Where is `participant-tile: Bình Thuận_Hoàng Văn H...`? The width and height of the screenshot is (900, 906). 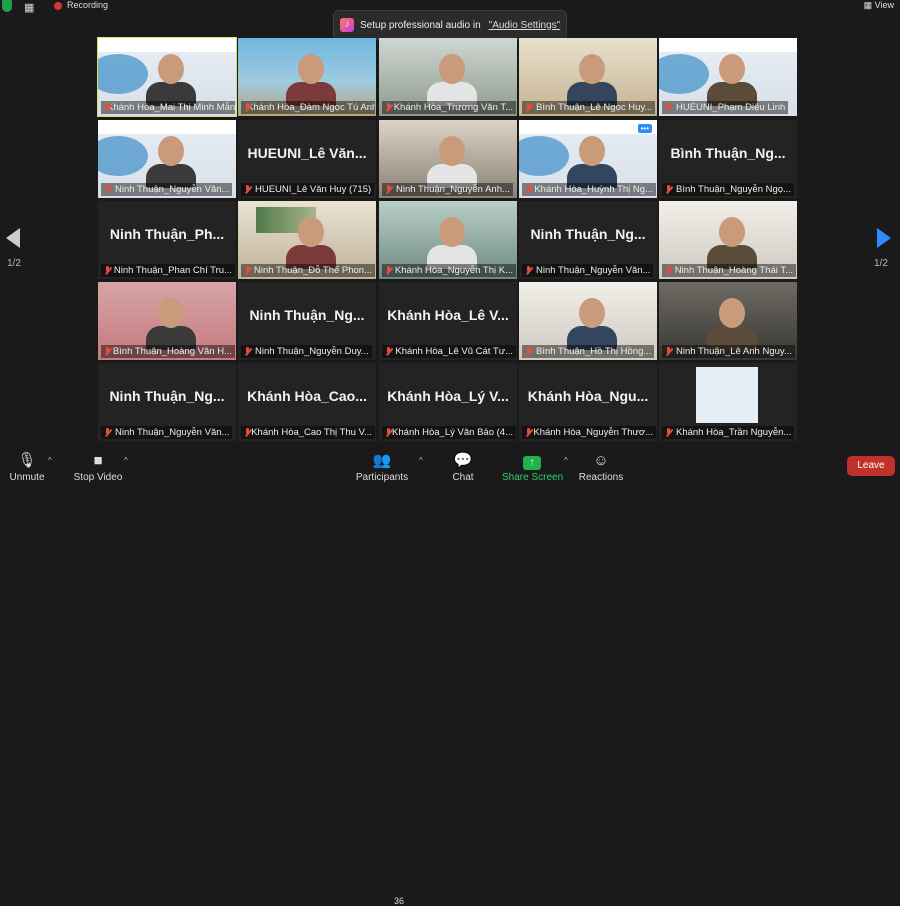
participant-tile: Bình Thuận_Hoàng Văn H... is located at coordinates (167, 321).